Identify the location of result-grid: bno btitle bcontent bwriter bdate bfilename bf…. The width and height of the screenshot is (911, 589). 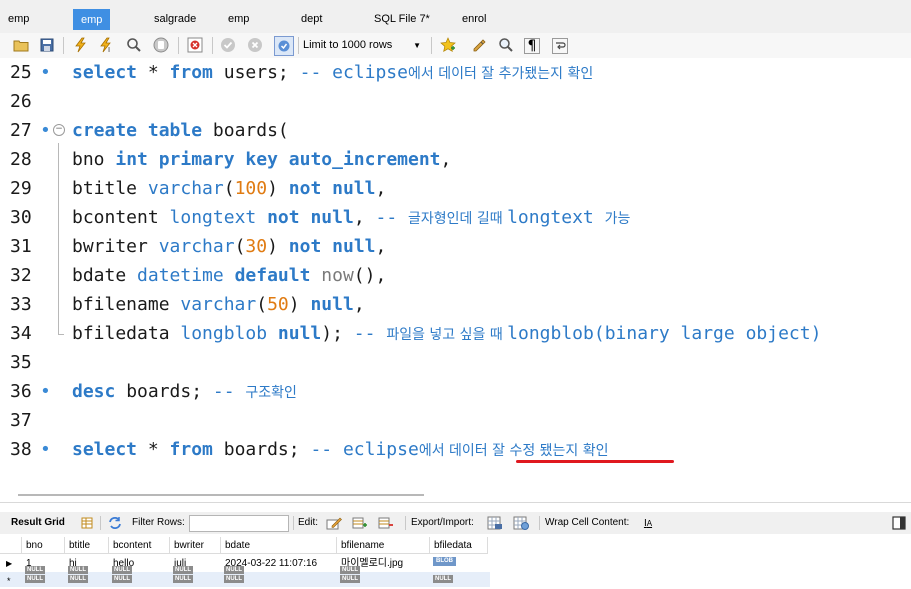
(245, 562).